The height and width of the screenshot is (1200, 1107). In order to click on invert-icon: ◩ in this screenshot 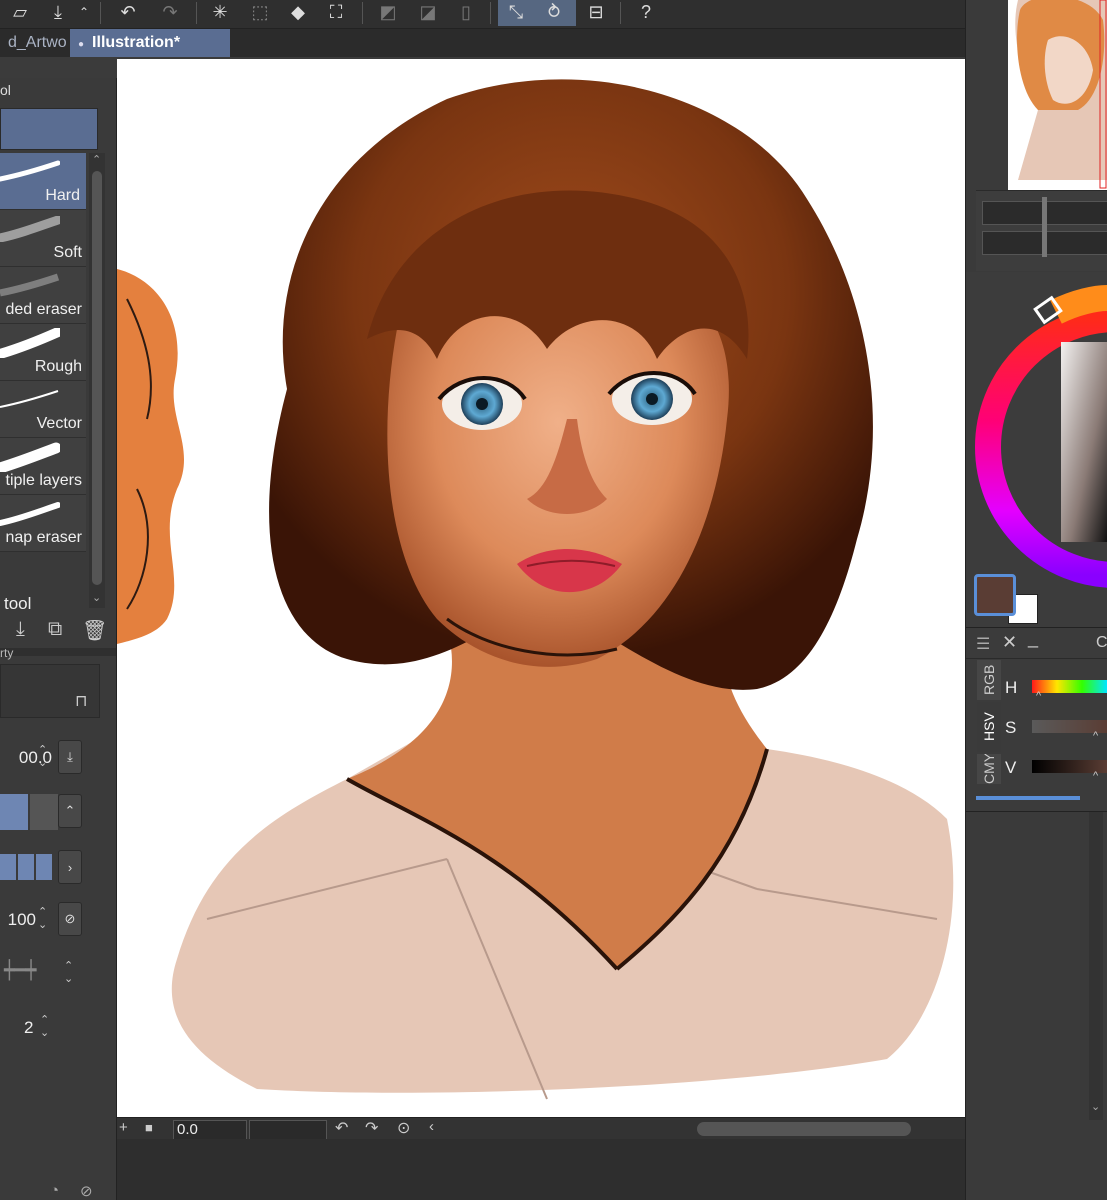, I will do `click(388, 12)`.